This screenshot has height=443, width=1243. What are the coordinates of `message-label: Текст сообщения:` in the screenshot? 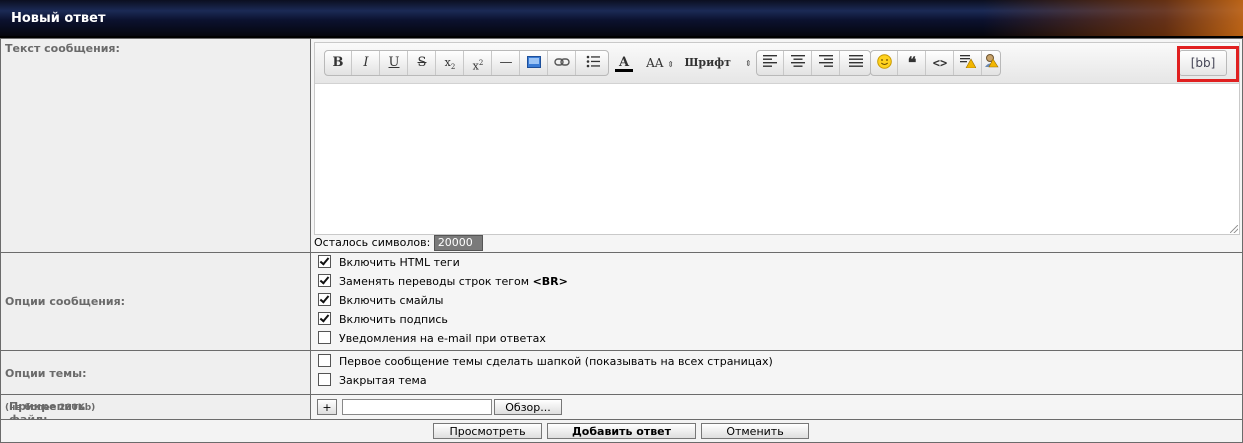 It's located at (62, 48).